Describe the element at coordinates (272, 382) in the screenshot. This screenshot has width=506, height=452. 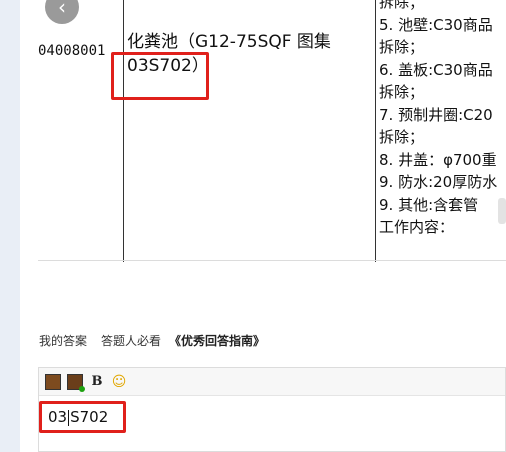
I see `editor-toolbar: B ☺` at that location.